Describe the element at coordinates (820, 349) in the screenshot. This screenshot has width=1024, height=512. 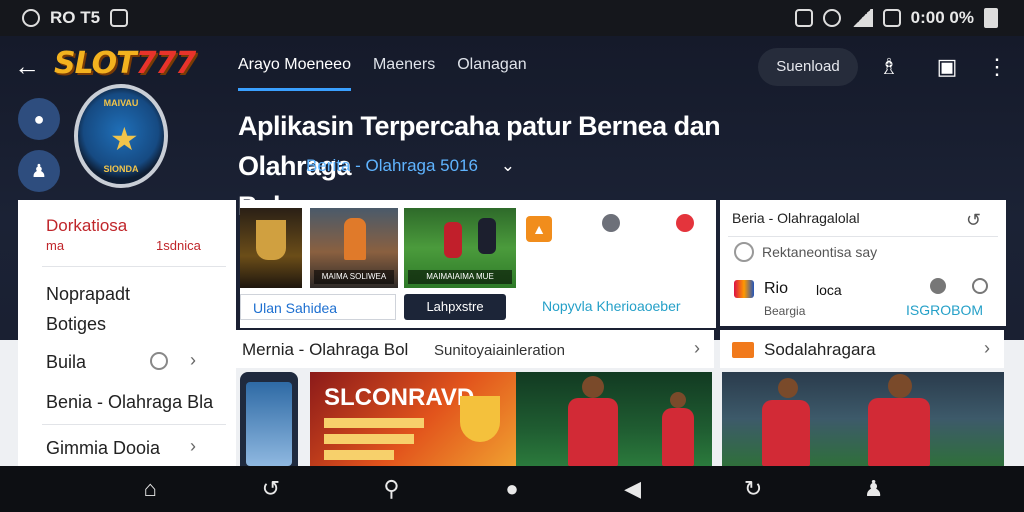
I see `section-title: Sodalahragara` at that location.